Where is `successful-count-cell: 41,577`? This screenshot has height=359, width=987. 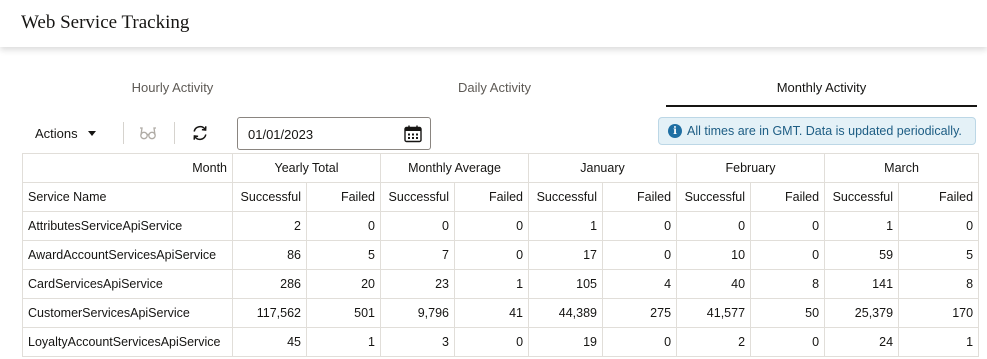
successful-count-cell: 41,577 is located at coordinates (714, 313).